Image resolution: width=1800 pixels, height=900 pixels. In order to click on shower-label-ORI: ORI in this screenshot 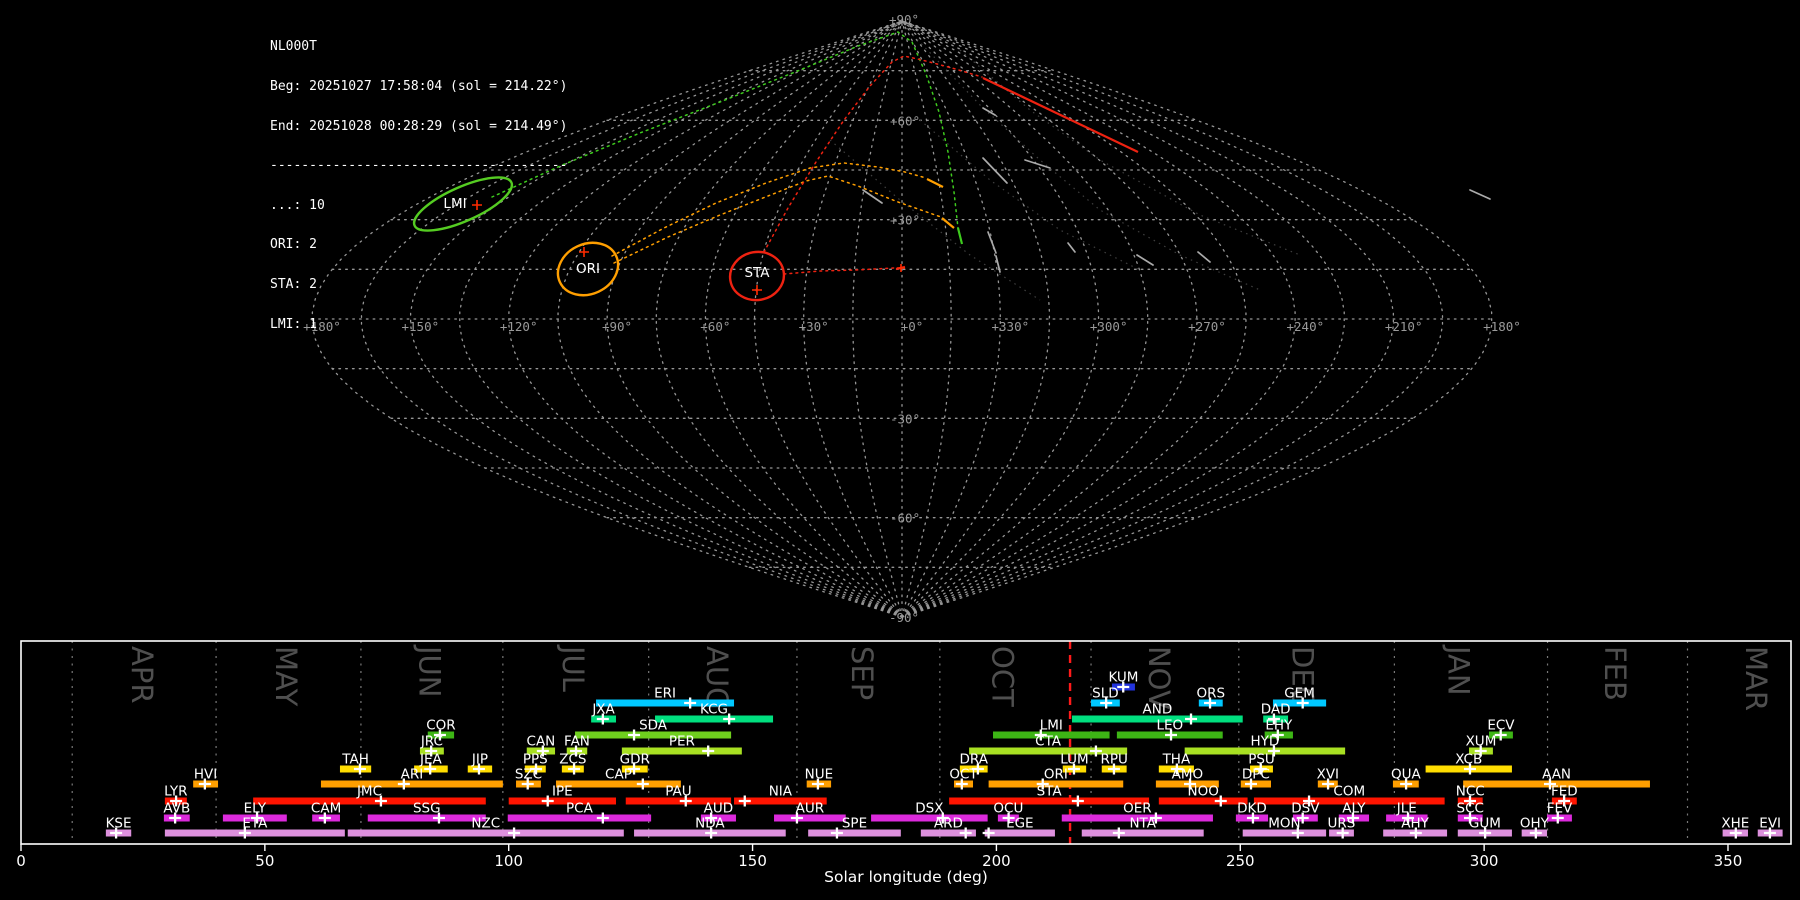, I will do `click(1056, 775)`.